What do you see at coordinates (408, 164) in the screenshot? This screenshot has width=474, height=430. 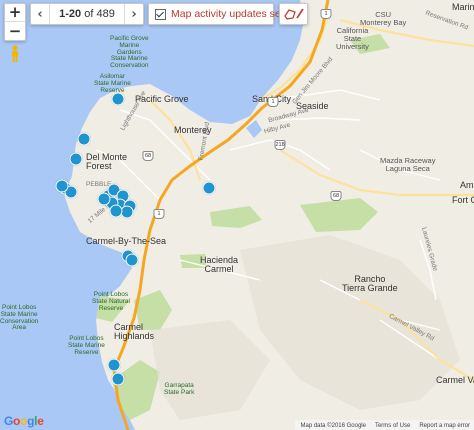 I see `place-mazda-raceway: Mazda Raceway Laguna Seca` at bounding box center [408, 164].